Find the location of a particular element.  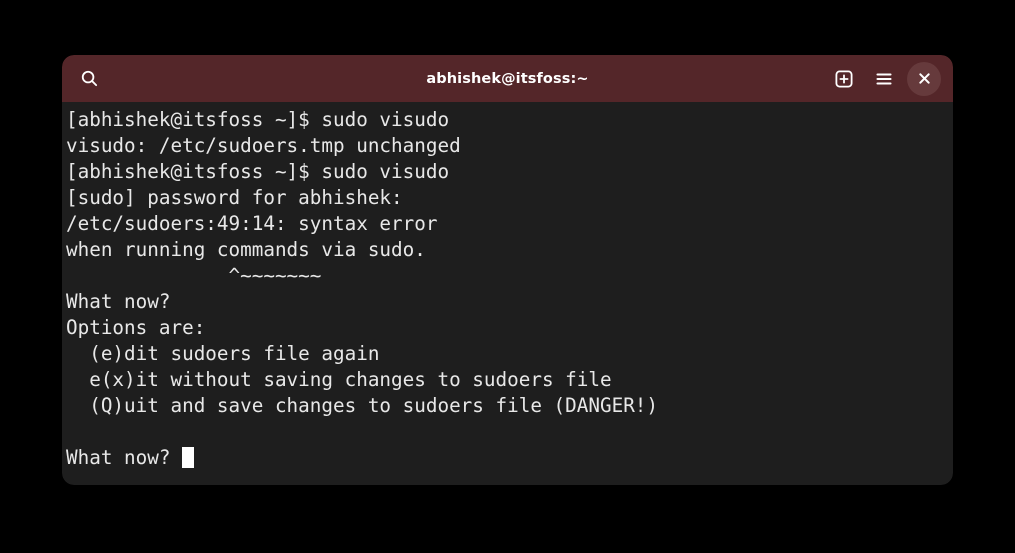

terminal-cursor is located at coordinates (188, 457).